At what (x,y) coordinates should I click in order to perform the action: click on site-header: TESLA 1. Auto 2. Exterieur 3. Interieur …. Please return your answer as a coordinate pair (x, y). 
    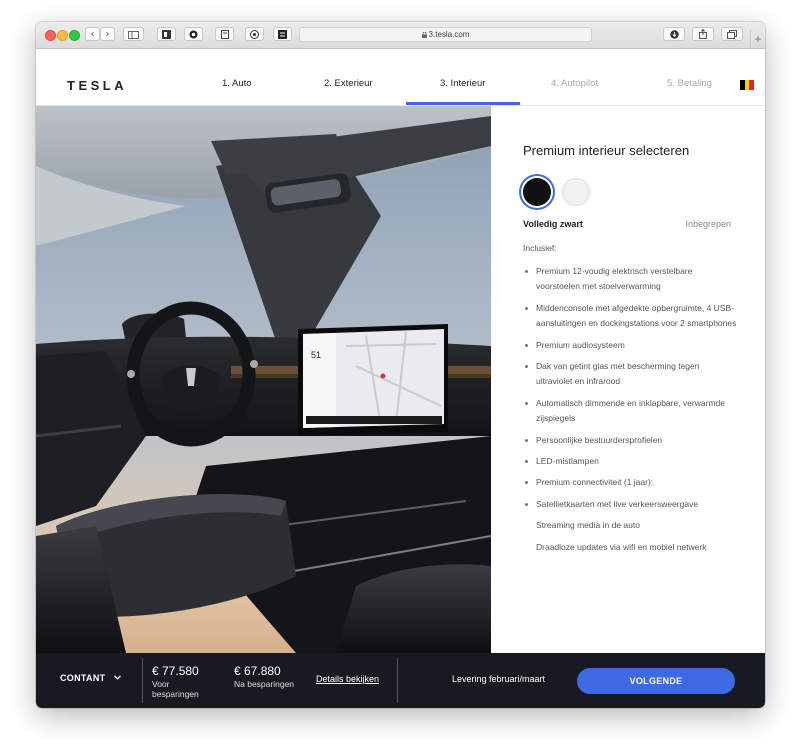
    Looking at the image, I should click on (400, 77).